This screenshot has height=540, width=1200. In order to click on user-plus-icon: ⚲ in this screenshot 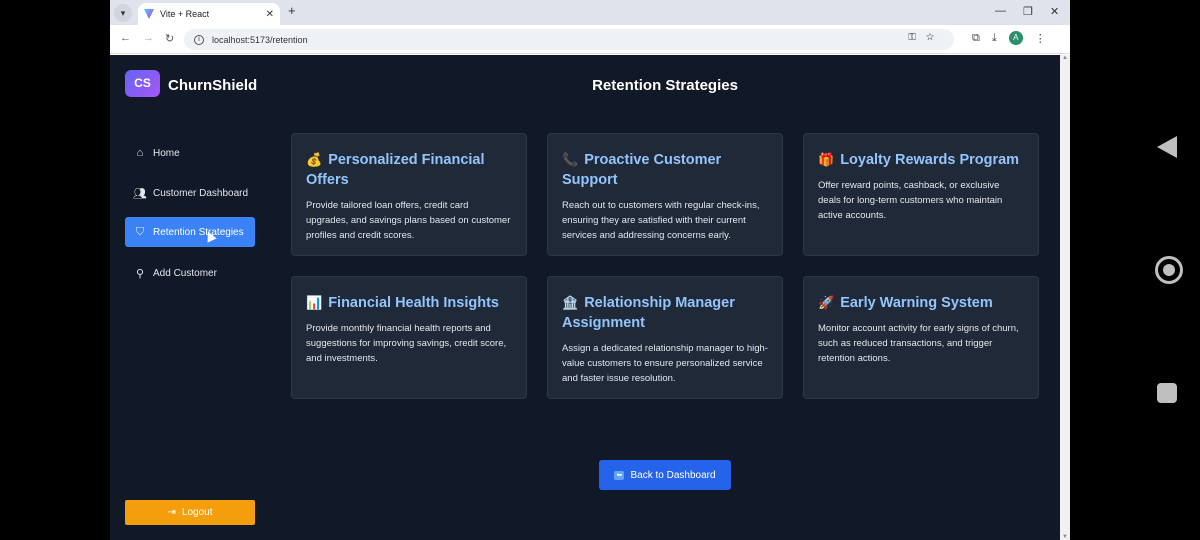, I will do `click(140, 273)`.